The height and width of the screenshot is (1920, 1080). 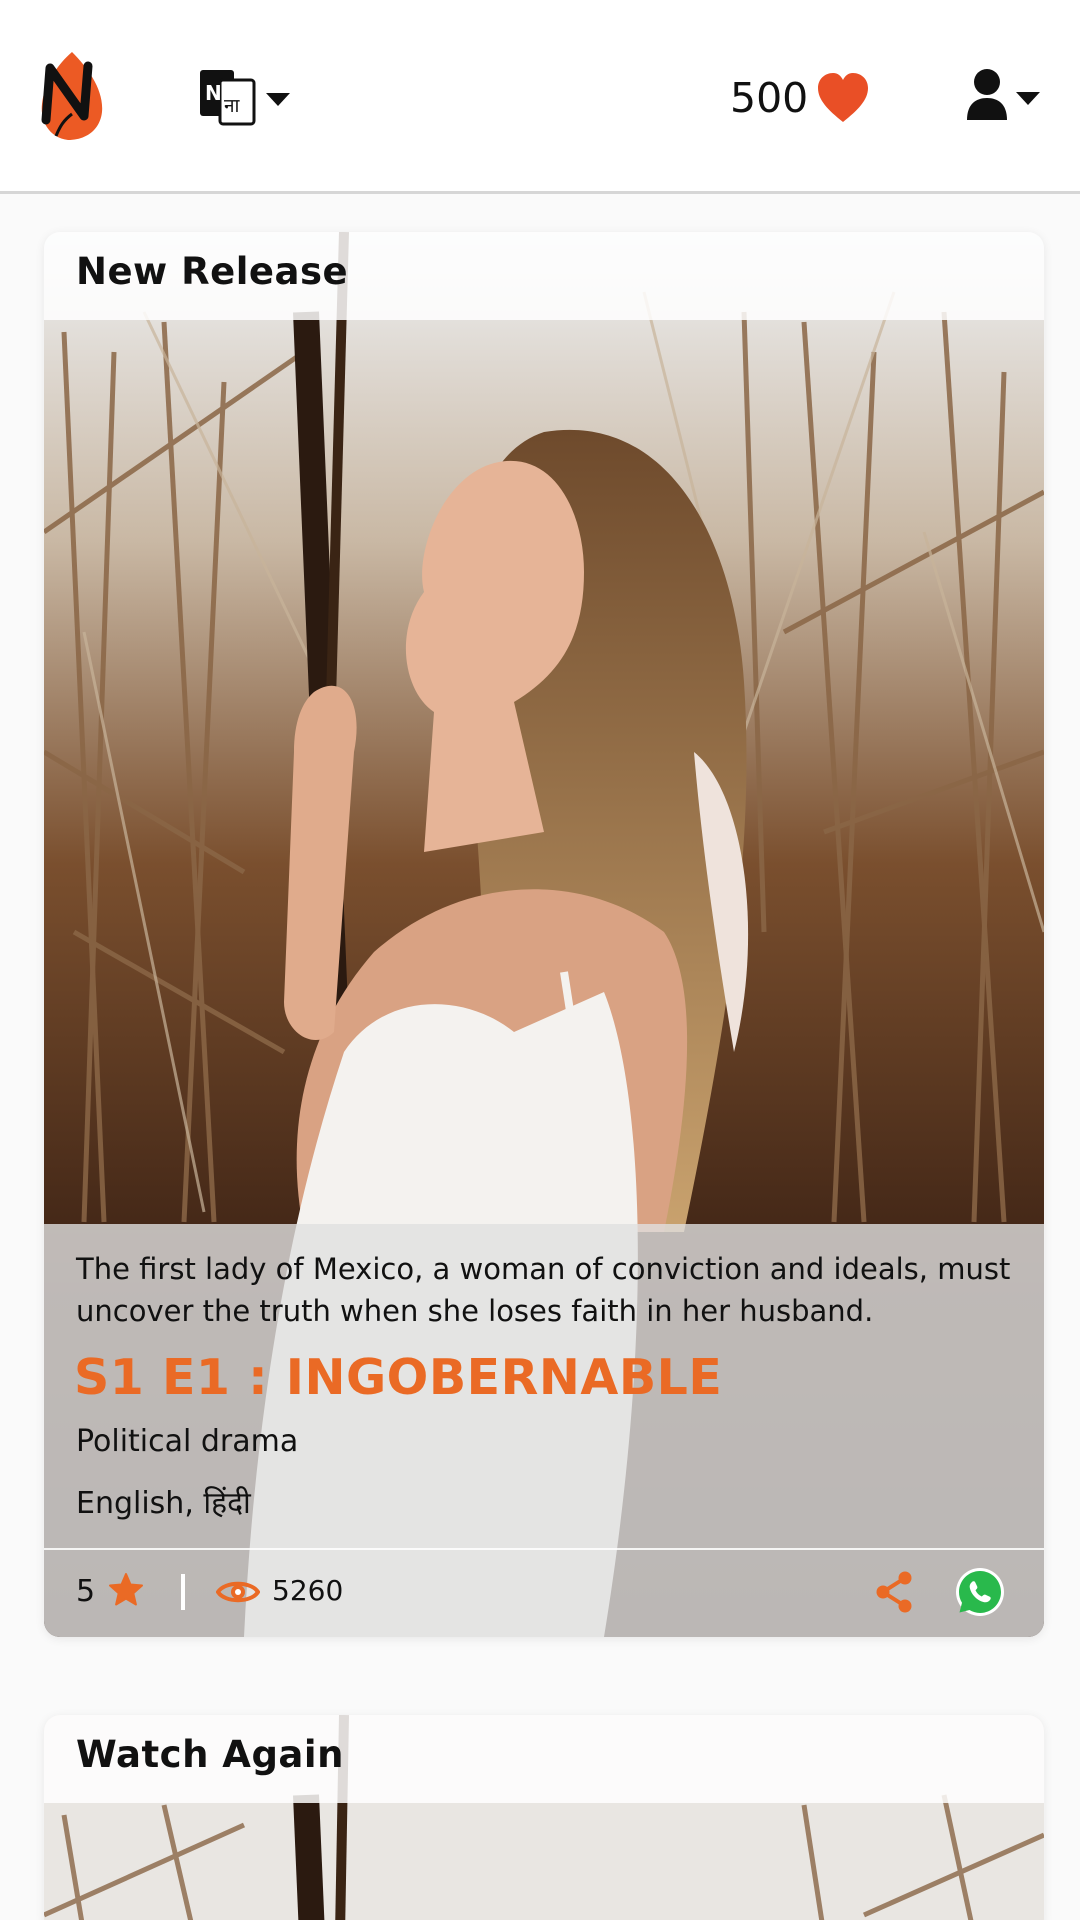 What do you see at coordinates (398, 1377) in the screenshot?
I see `episode-title: S1 E1 : INGOBERNABLE` at bounding box center [398, 1377].